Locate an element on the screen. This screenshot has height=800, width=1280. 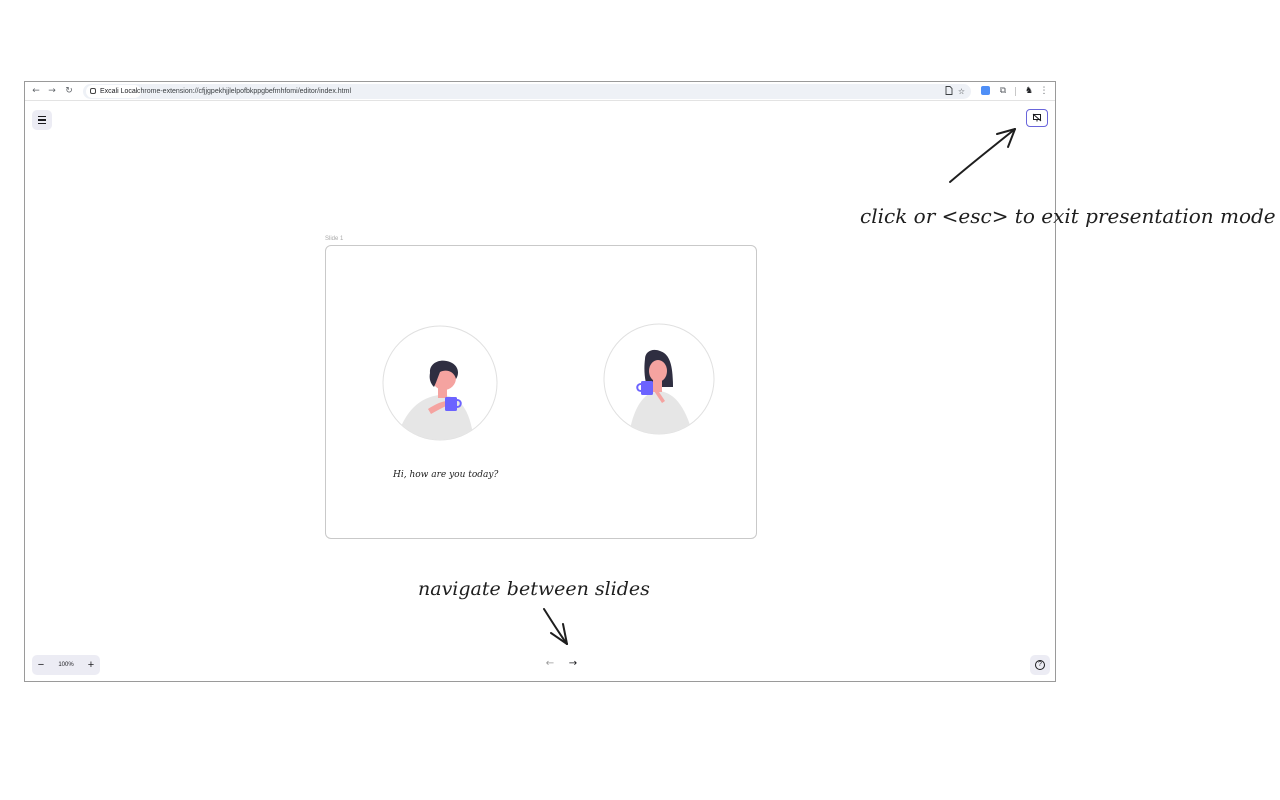
nav-hint-annotation: navigate between slides is located at coordinates (534, 589).